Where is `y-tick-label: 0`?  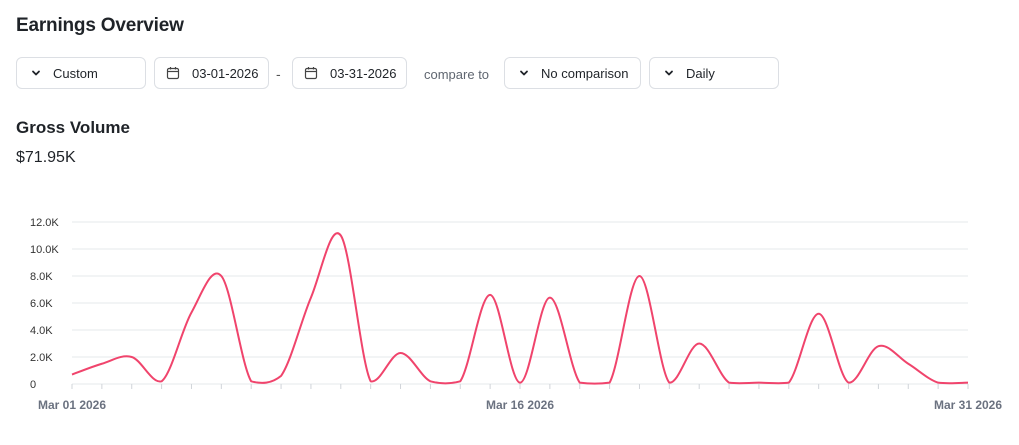
y-tick-label: 0 is located at coordinates (33, 385).